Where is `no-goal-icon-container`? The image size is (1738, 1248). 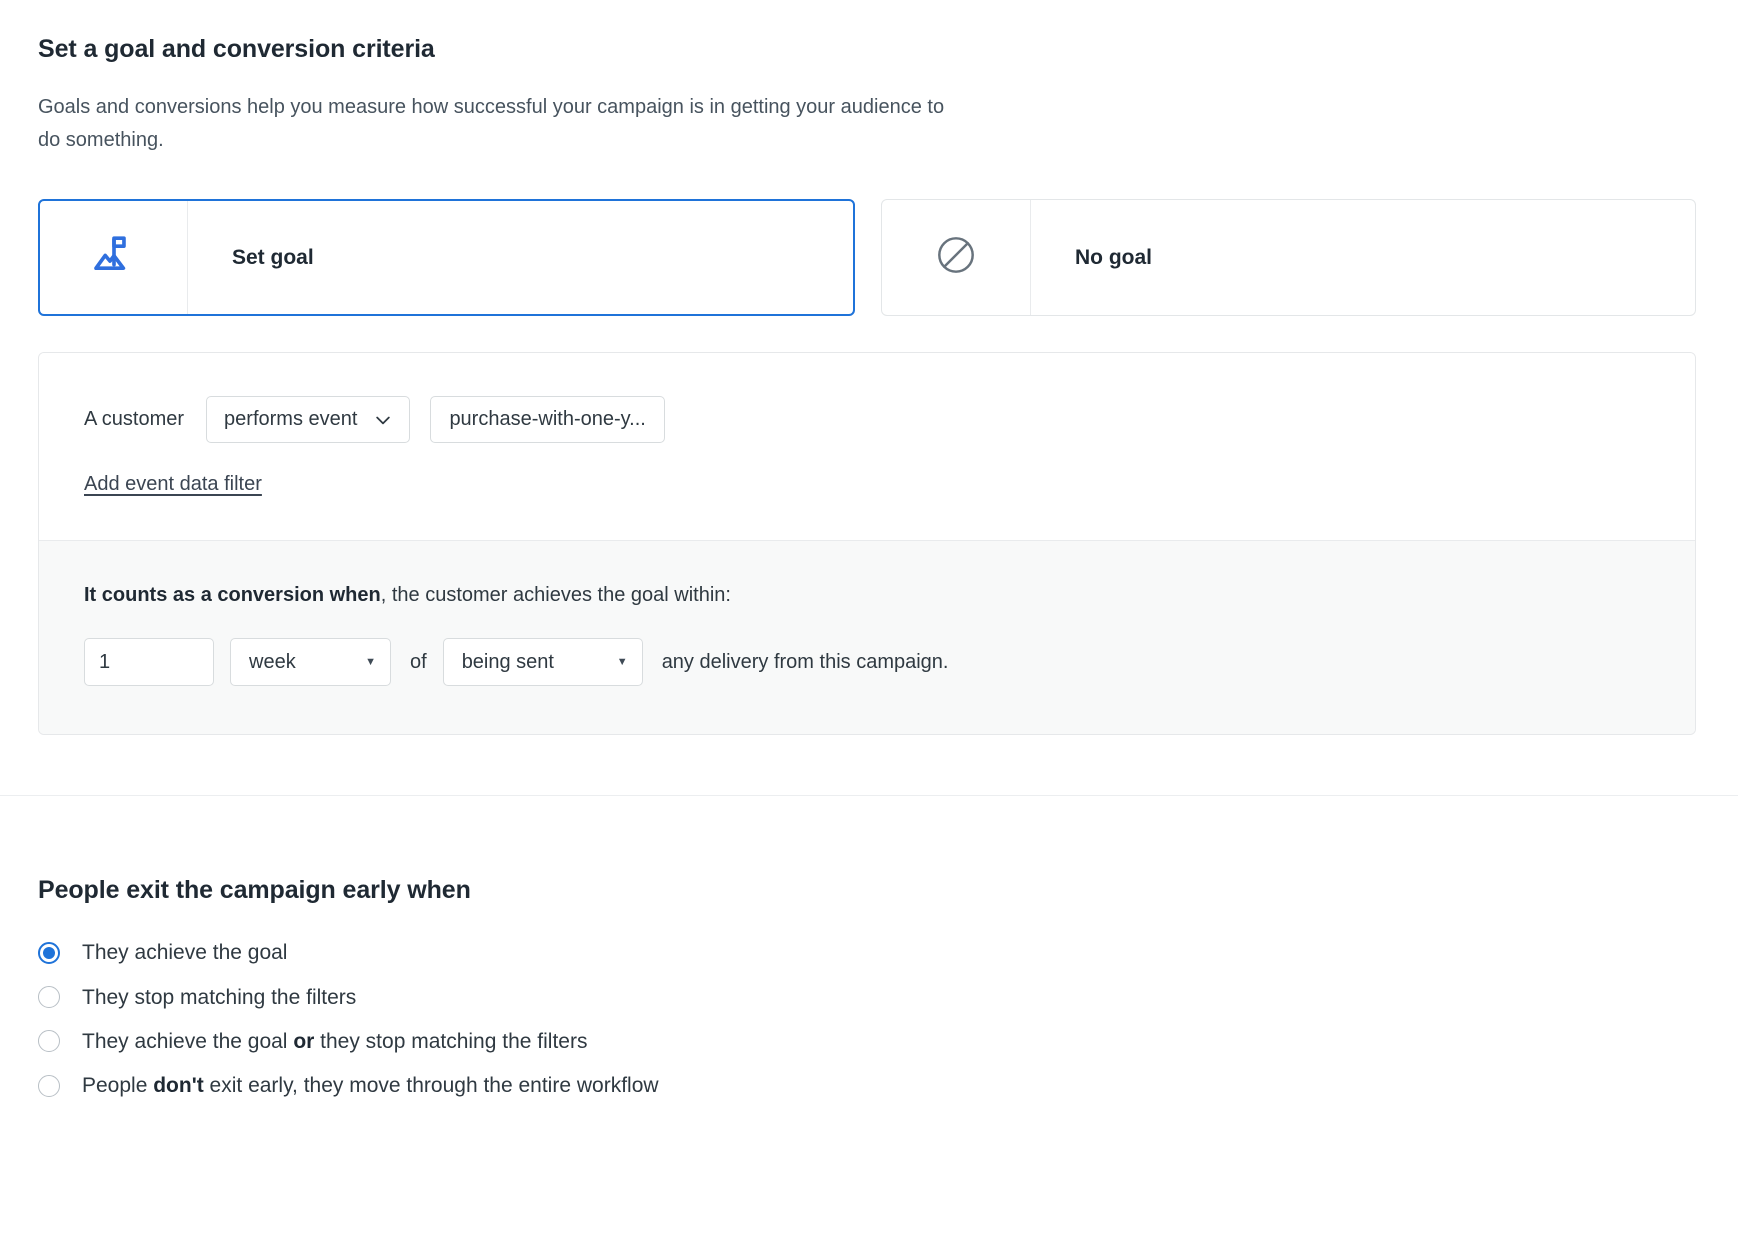 no-goal-icon-container is located at coordinates (956, 258).